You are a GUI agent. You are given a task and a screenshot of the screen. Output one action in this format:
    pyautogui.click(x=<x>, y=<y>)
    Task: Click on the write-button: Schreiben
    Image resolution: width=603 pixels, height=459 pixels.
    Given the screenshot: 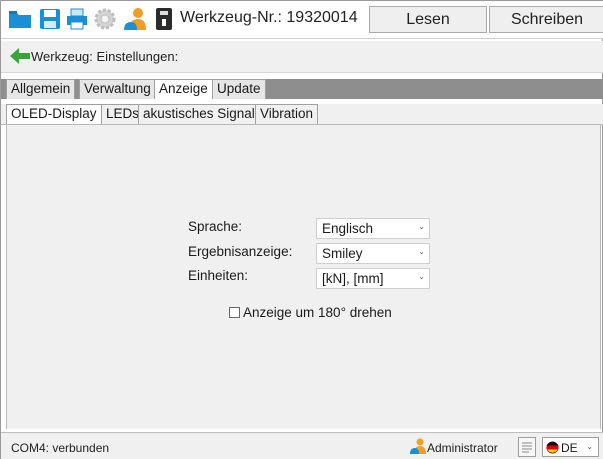 What is the action you would take?
    pyautogui.click(x=546, y=19)
    